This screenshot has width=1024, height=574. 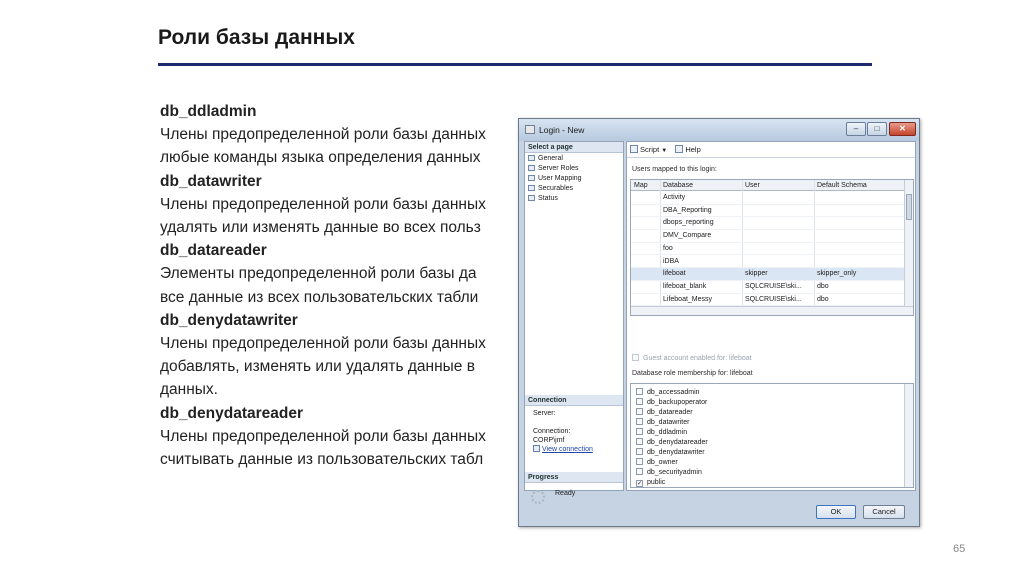 I want to click on role-item: db_datareader, so click(x=774, y=413).